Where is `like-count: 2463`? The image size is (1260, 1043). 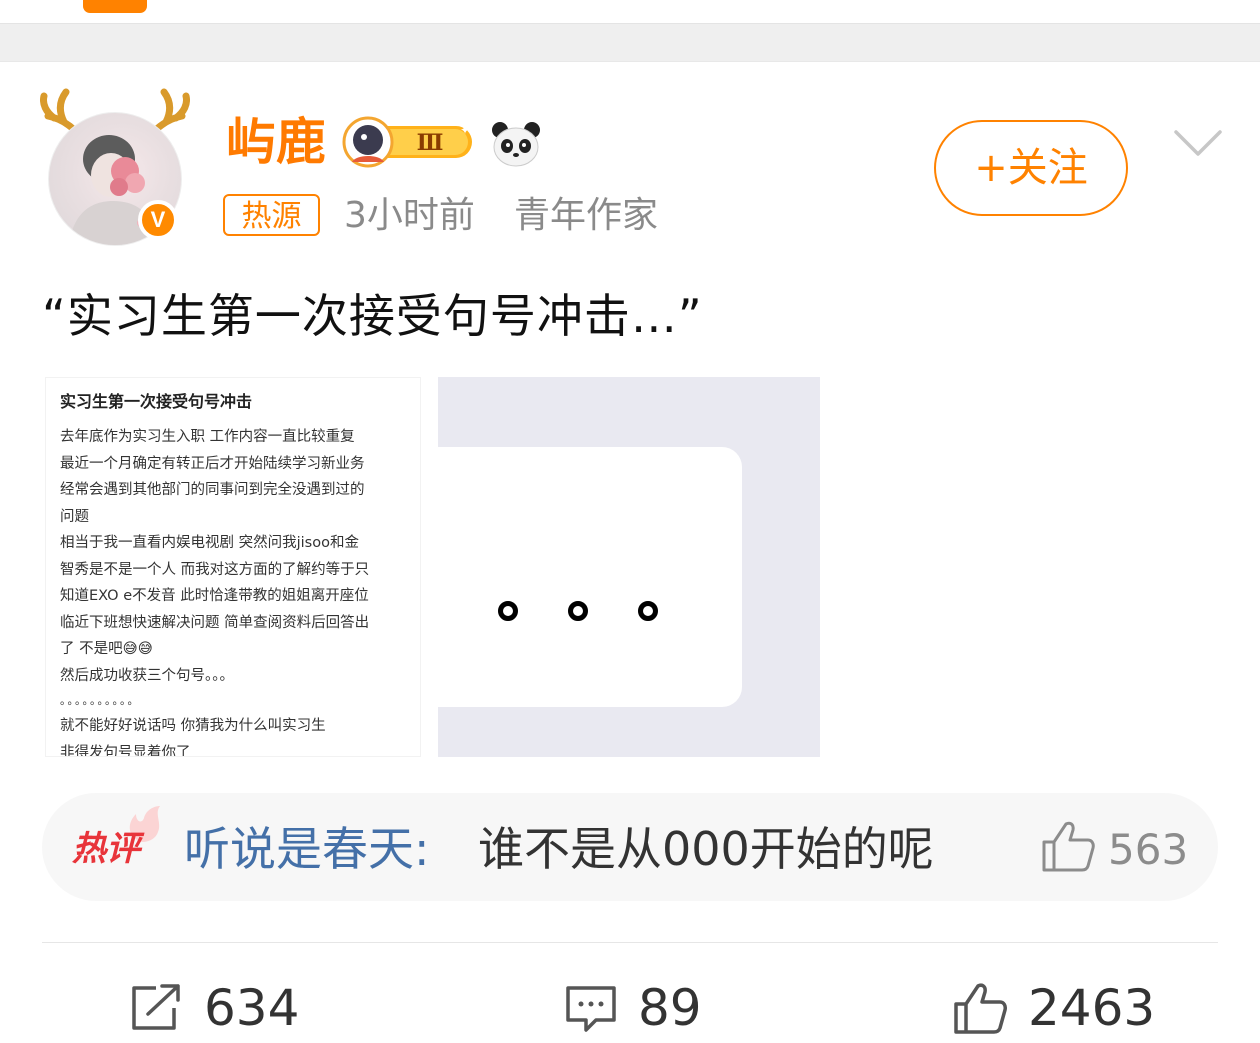
like-count: 2463 is located at coordinates (1091, 1008).